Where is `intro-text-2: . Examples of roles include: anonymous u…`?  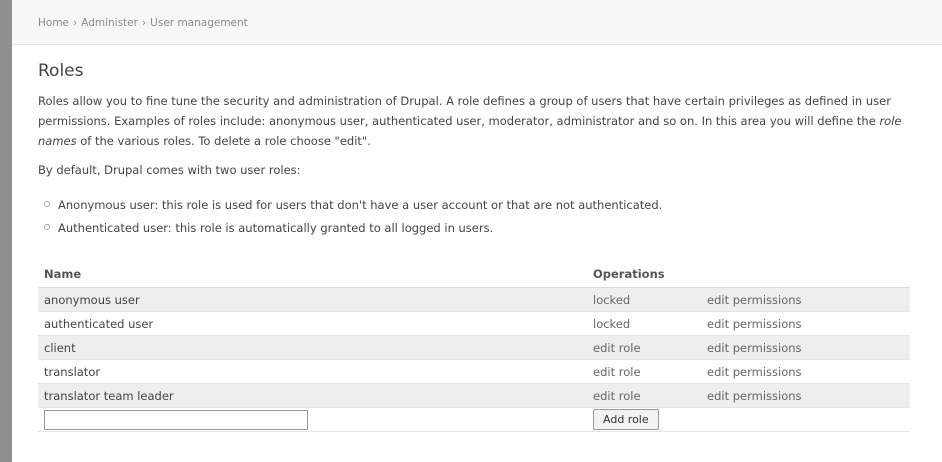 intro-text-2: . Examples of roles include: anonymous u… is located at coordinates (493, 121).